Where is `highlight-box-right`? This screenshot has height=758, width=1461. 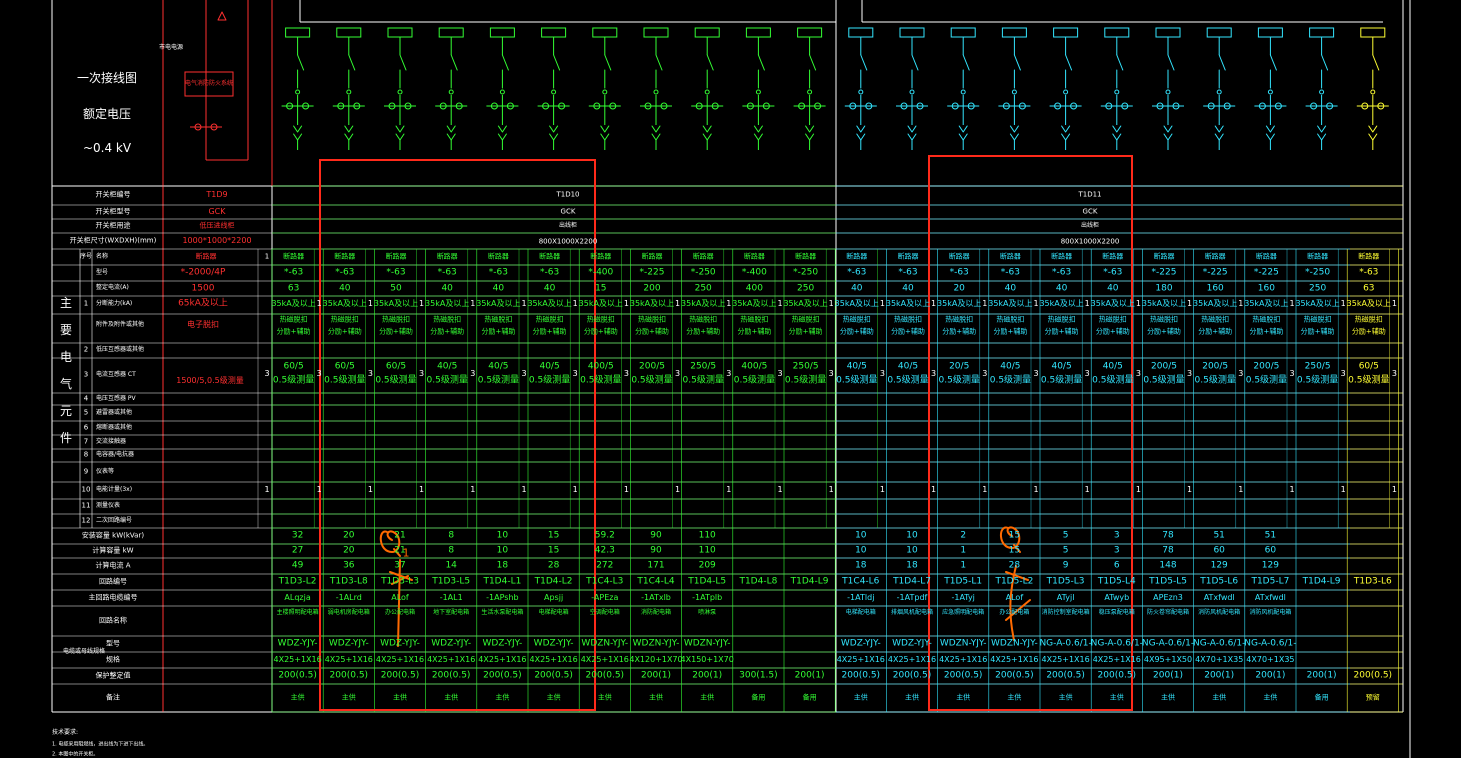 highlight-box-right is located at coordinates (1030, 433).